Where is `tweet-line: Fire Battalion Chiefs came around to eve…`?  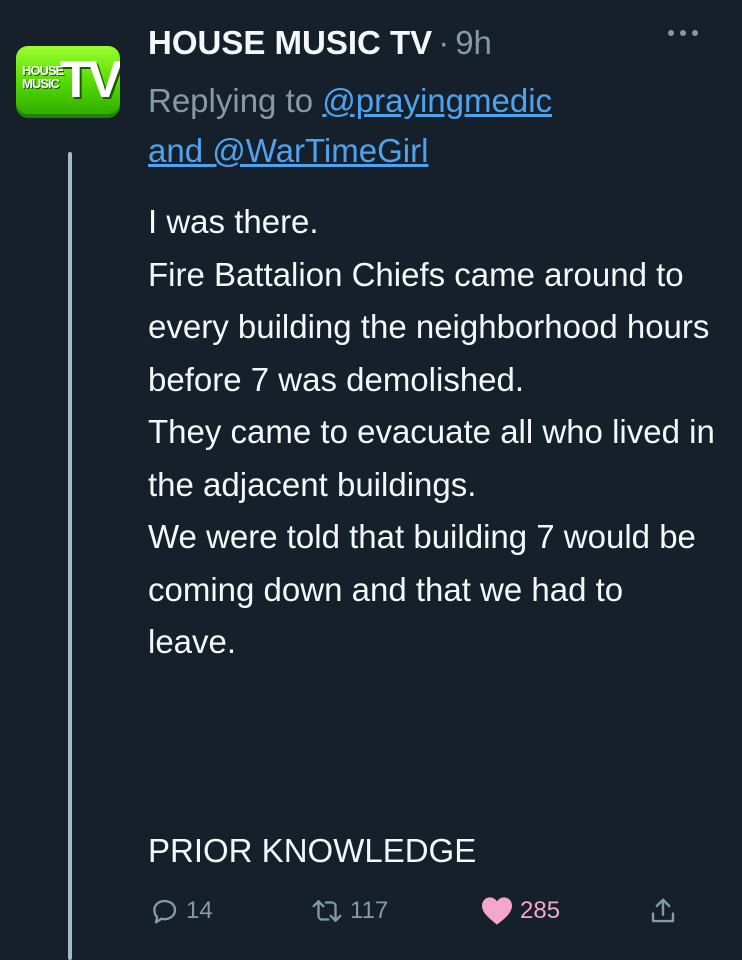
tweet-line: Fire Battalion Chiefs came around to eve… is located at coordinates (429, 326).